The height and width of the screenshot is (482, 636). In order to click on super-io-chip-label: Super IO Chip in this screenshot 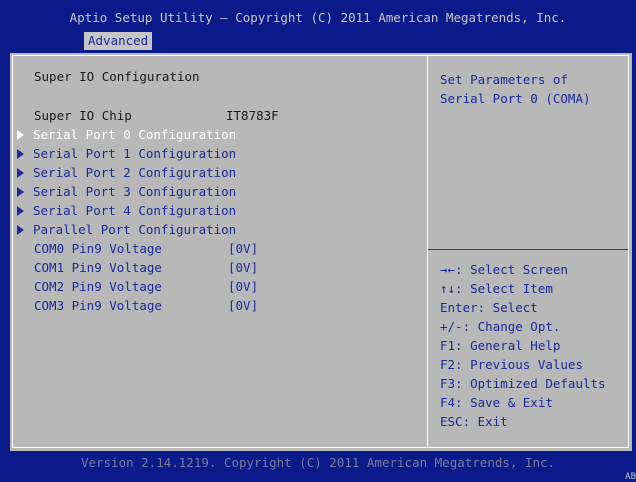, I will do `click(83, 115)`.